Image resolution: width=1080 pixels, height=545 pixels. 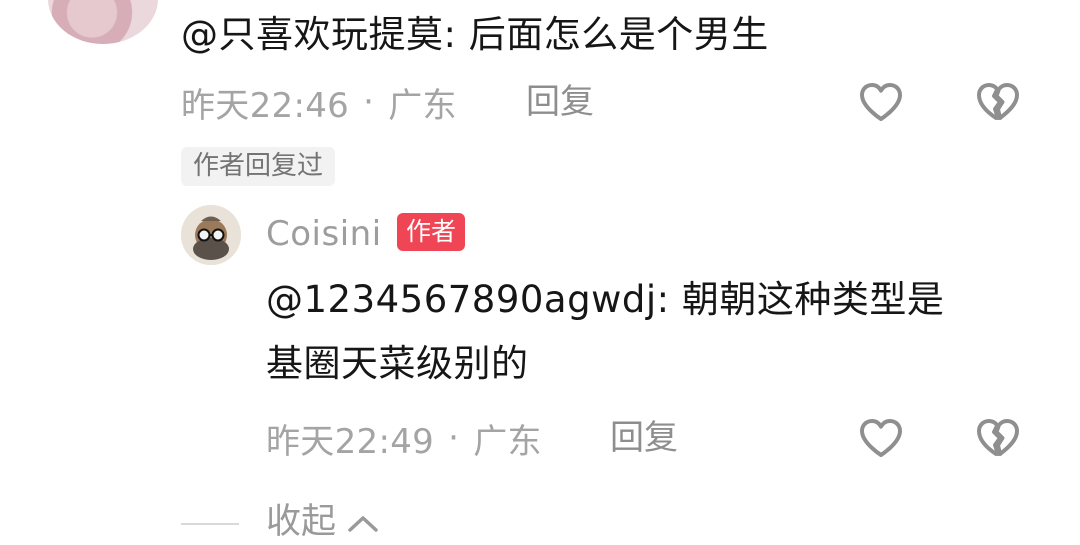 What do you see at coordinates (397, 363) in the screenshot?
I see `comment-text-line2: 基圈天菜级别的` at bounding box center [397, 363].